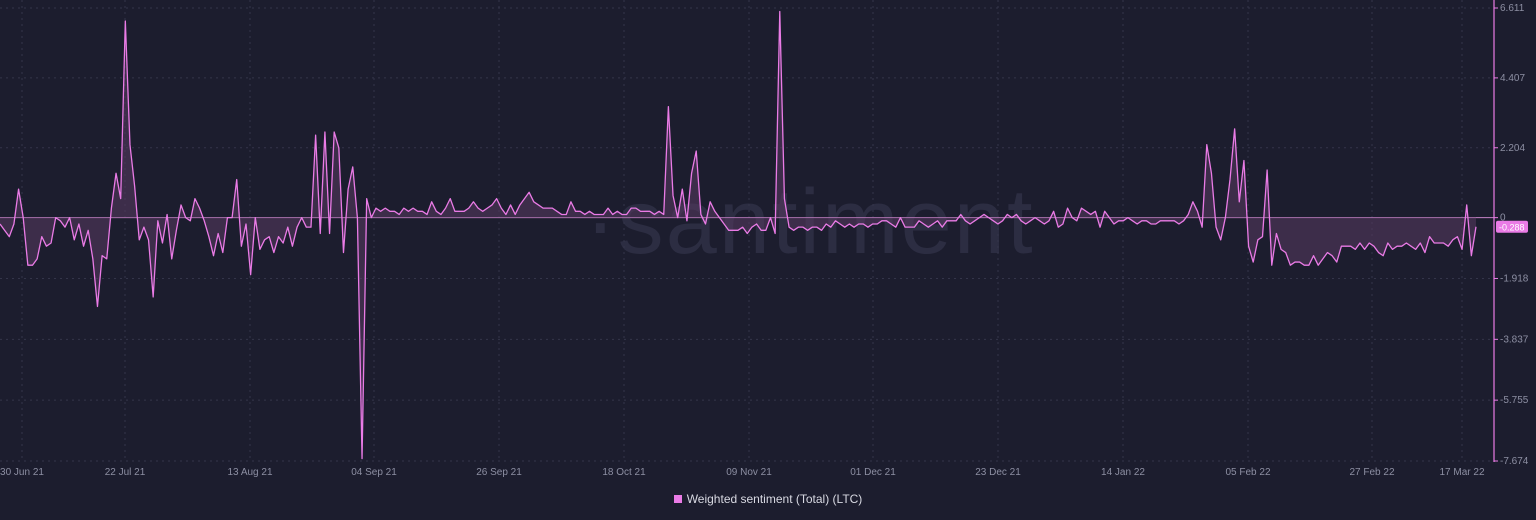 The height and width of the screenshot is (520, 1536). Describe the element at coordinates (374, 472) in the screenshot. I see `x-tick-label: 04 Sep 21` at that location.